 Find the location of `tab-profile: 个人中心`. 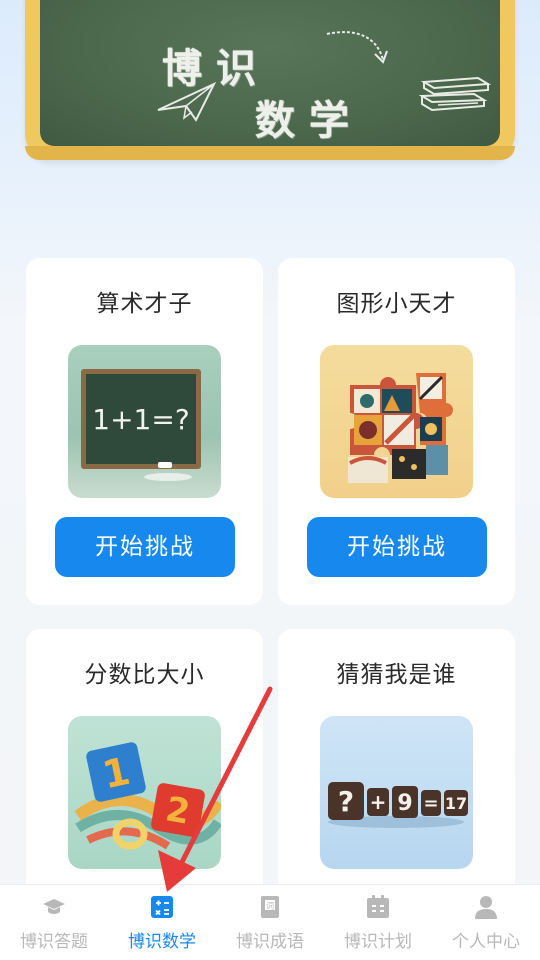

tab-profile: 个人中心 is located at coordinates (486, 922).